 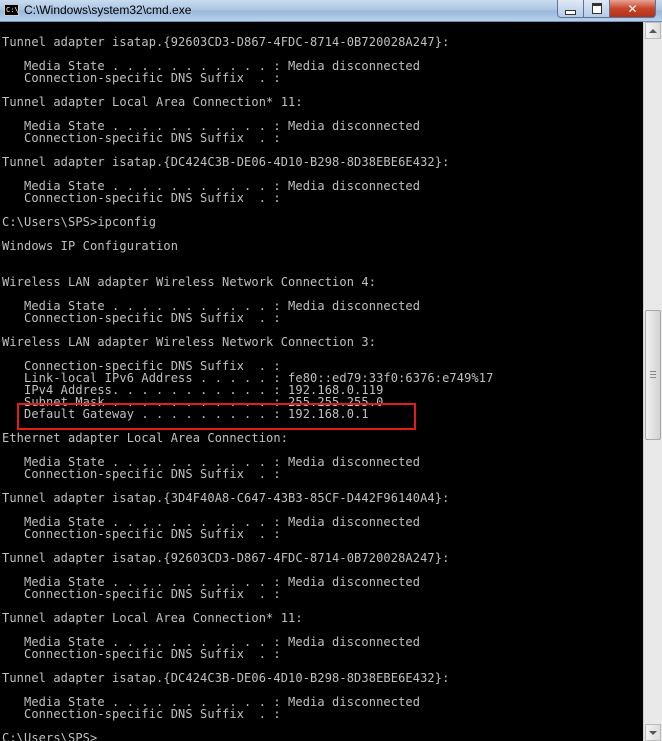 I want to click on vertical-scrollbar, so click(x=652, y=381).